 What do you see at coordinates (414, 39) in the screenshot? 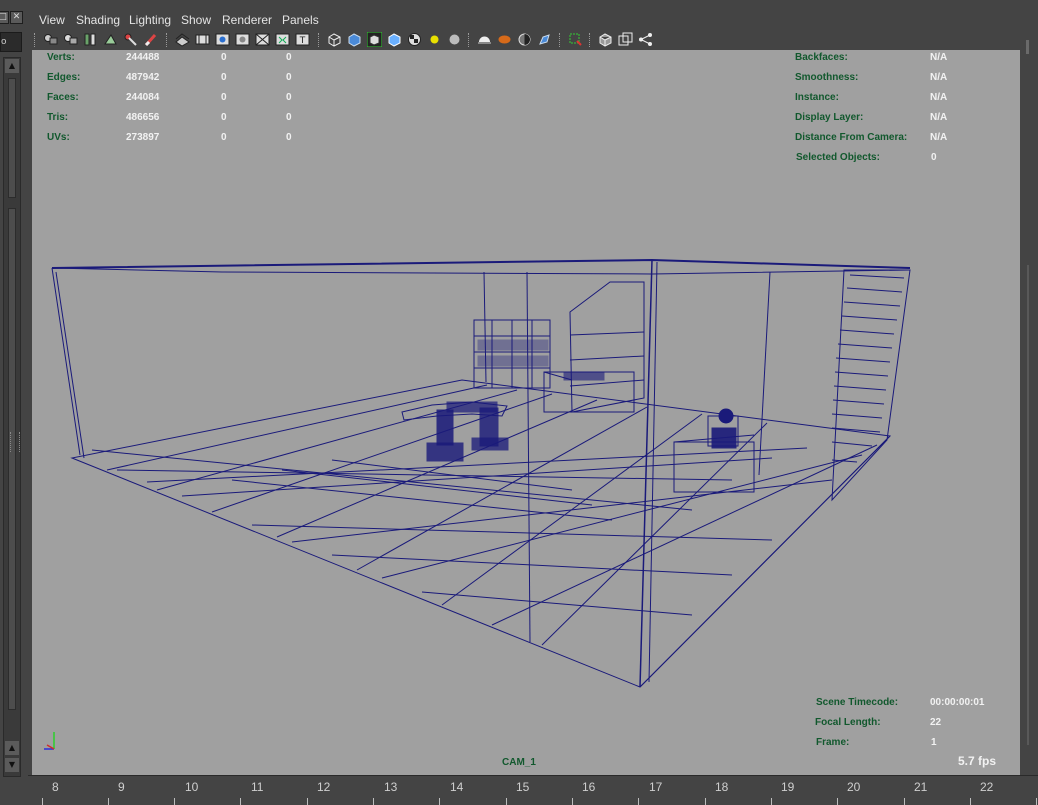
I see `use-all-lights-icon` at bounding box center [414, 39].